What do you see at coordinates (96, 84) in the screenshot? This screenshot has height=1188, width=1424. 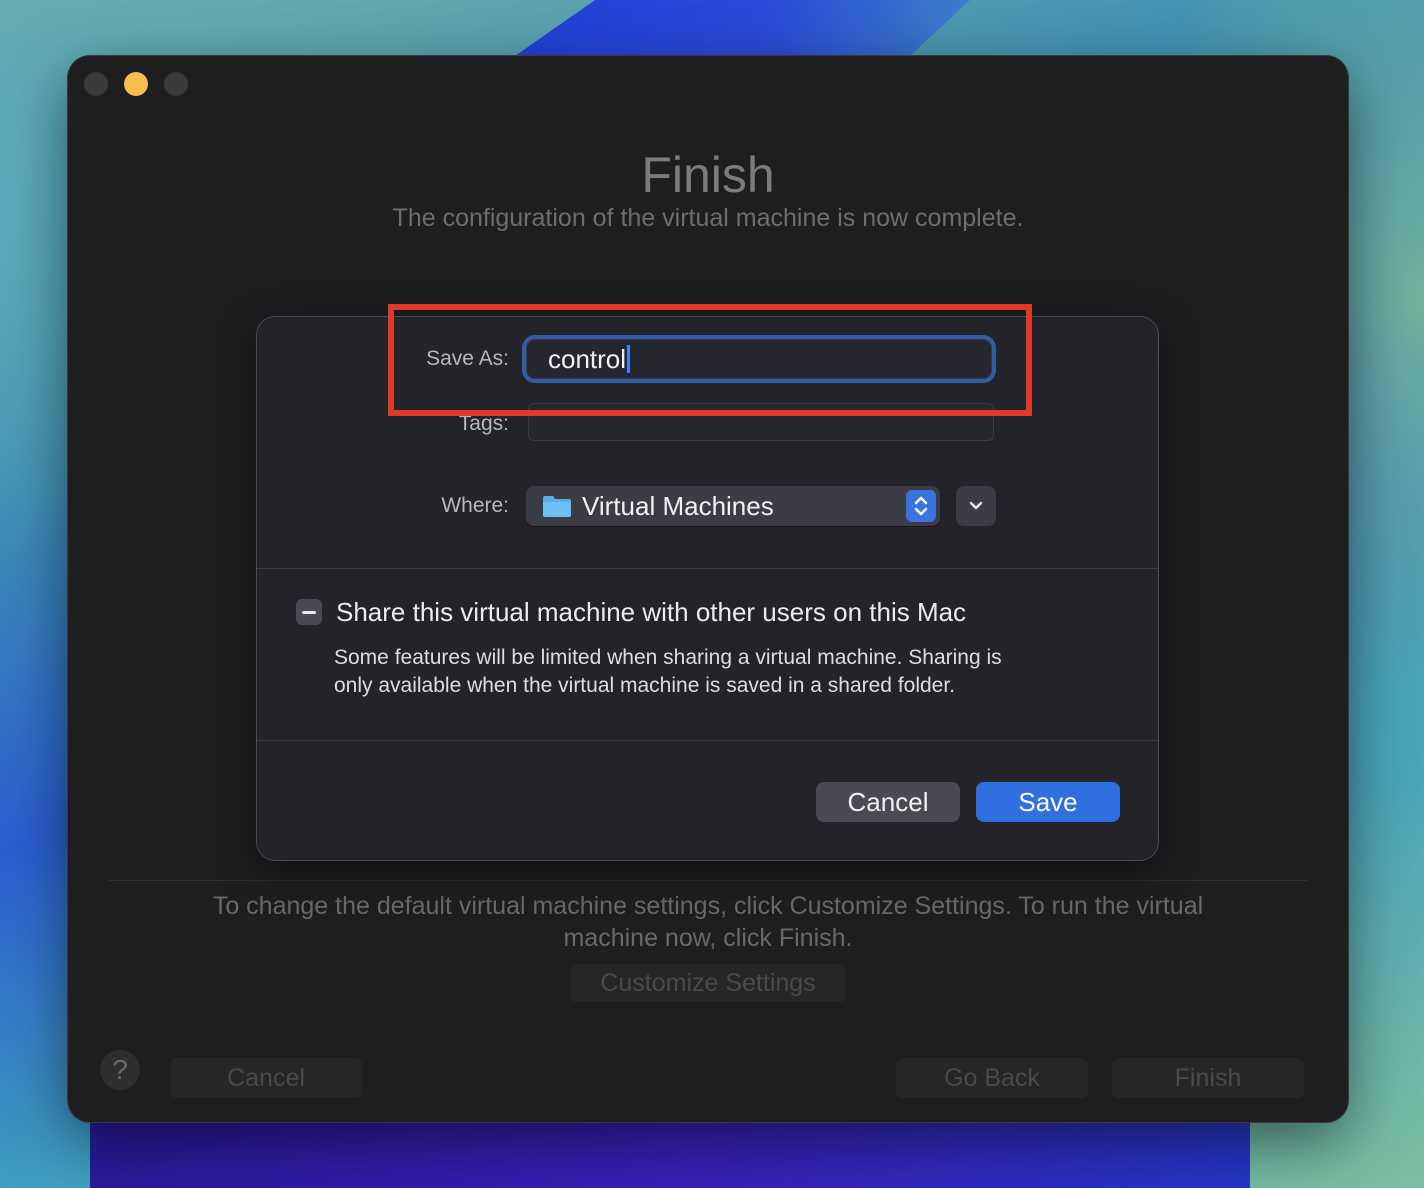 I see `close-window-button` at bounding box center [96, 84].